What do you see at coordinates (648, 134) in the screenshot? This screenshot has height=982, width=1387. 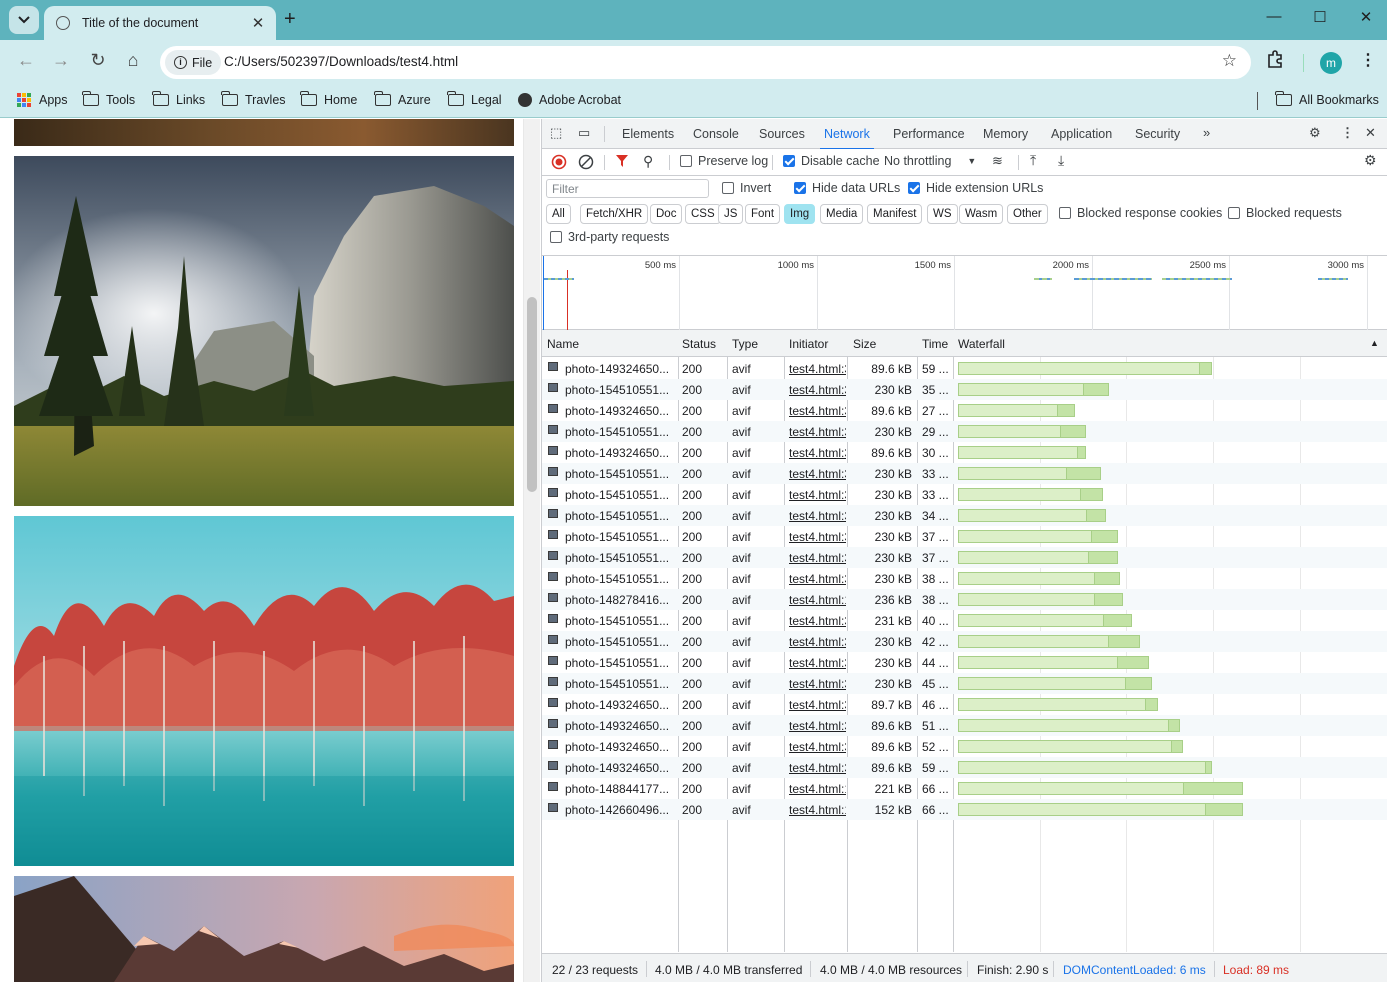 I see `tab-elements: Elements` at bounding box center [648, 134].